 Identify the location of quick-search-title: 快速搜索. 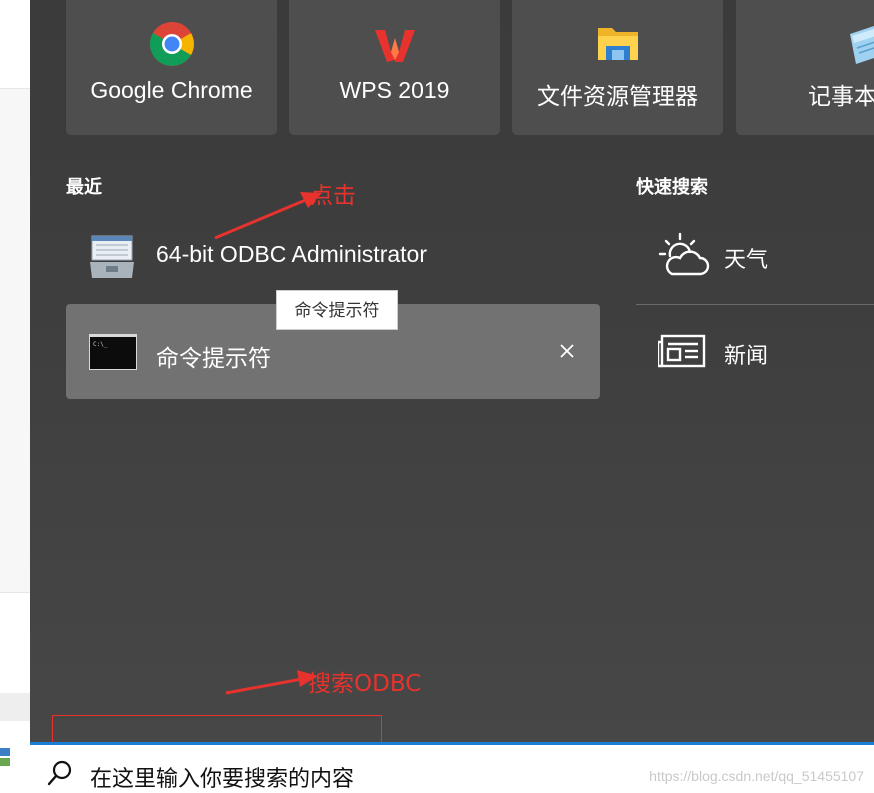
(672, 187).